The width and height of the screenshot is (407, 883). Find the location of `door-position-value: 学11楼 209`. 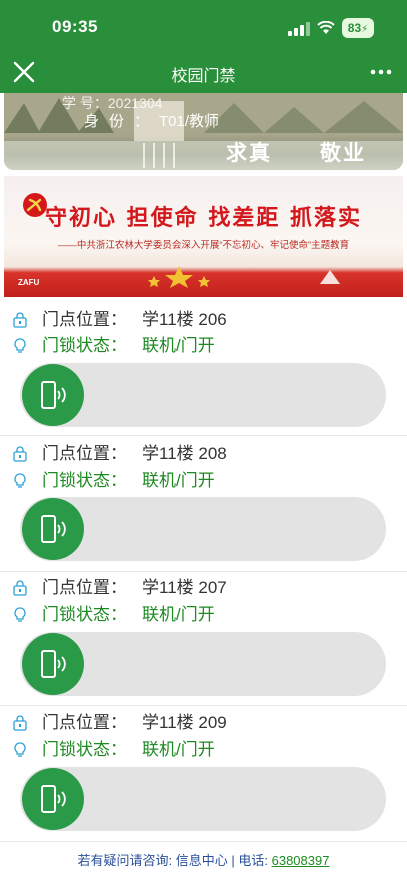

door-position-value: 学11楼 209 is located at coordinates (184, 722).